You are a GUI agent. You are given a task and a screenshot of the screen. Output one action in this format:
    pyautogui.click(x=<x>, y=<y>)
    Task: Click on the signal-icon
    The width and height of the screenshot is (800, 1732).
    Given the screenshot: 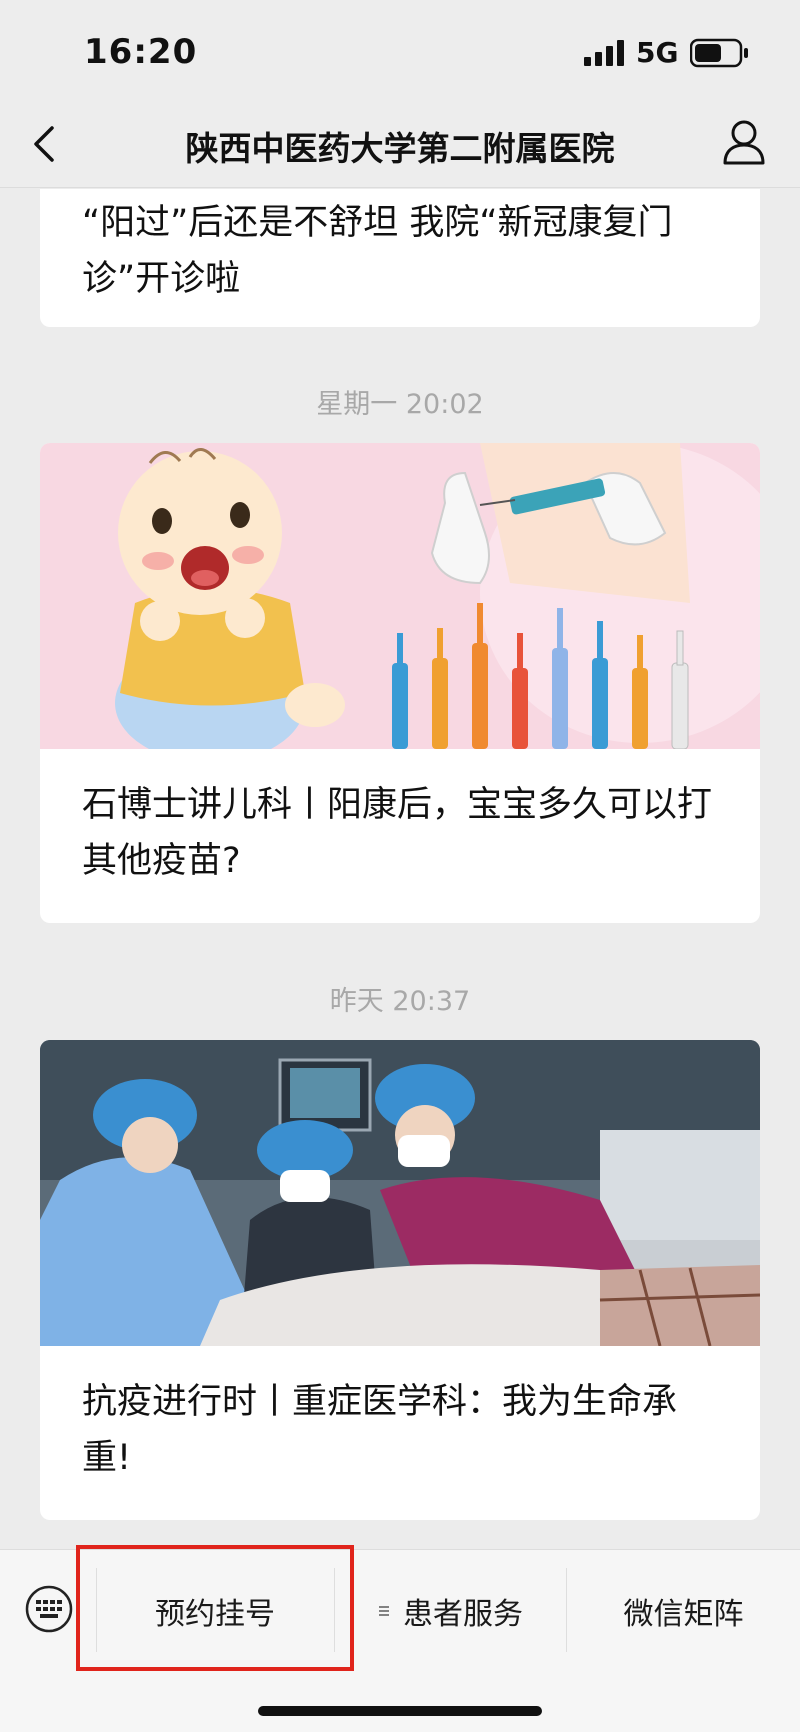 What is the action you would take?
    pyautogui.click(x=604, y=53)
    